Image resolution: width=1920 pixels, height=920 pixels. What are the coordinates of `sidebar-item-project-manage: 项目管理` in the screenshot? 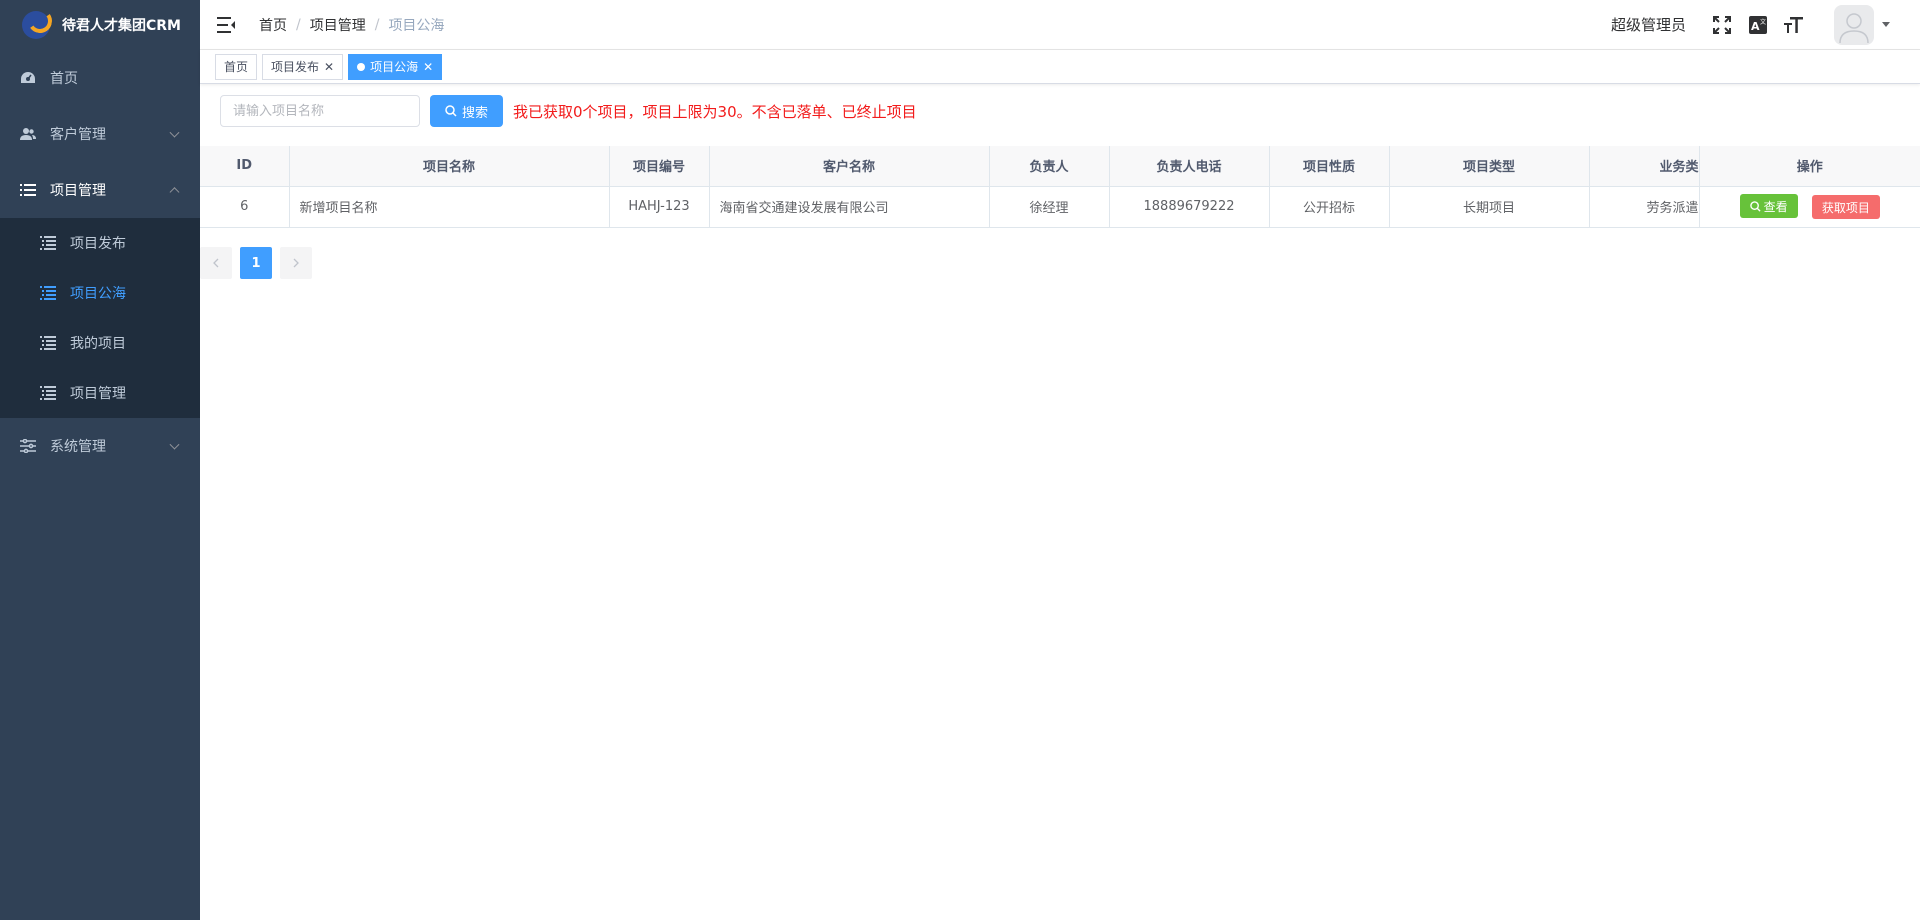 It's located at (100, 393).